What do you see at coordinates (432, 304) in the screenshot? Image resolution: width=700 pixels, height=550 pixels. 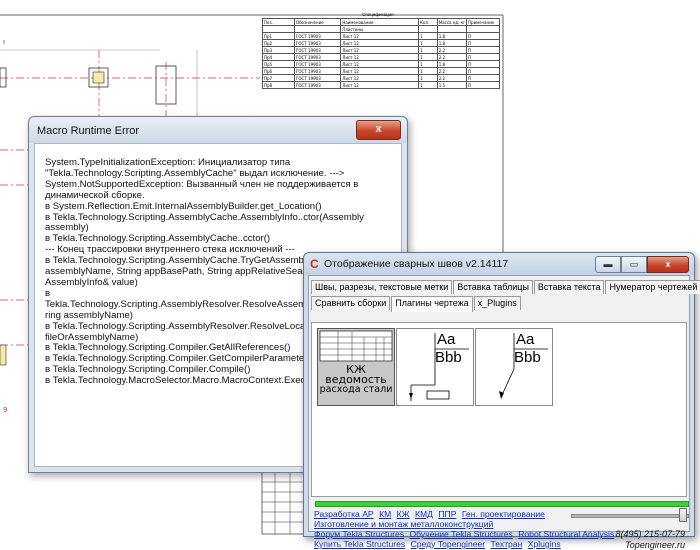 I see `tab-drawing-plugins: Плагины чертежа` at bounding box center [432, 304].